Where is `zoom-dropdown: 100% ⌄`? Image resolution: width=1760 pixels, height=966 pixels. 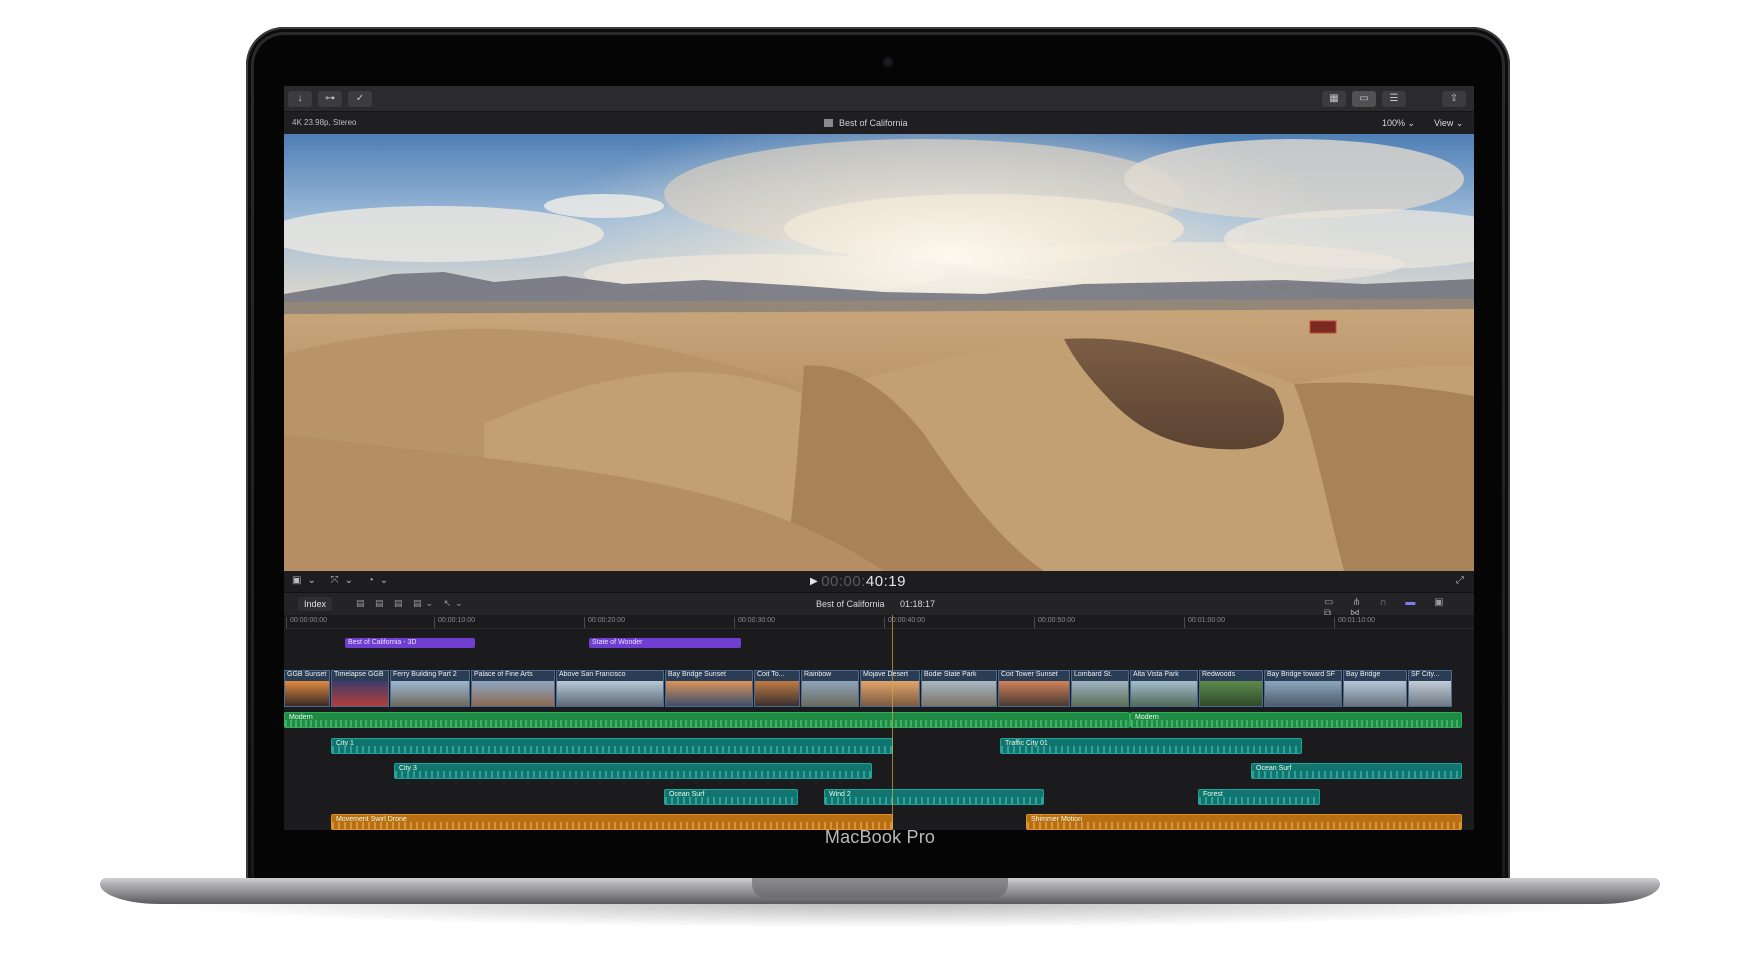
zoom-dropdown: 100% ⌄ is located at coordinates (1398, 123).